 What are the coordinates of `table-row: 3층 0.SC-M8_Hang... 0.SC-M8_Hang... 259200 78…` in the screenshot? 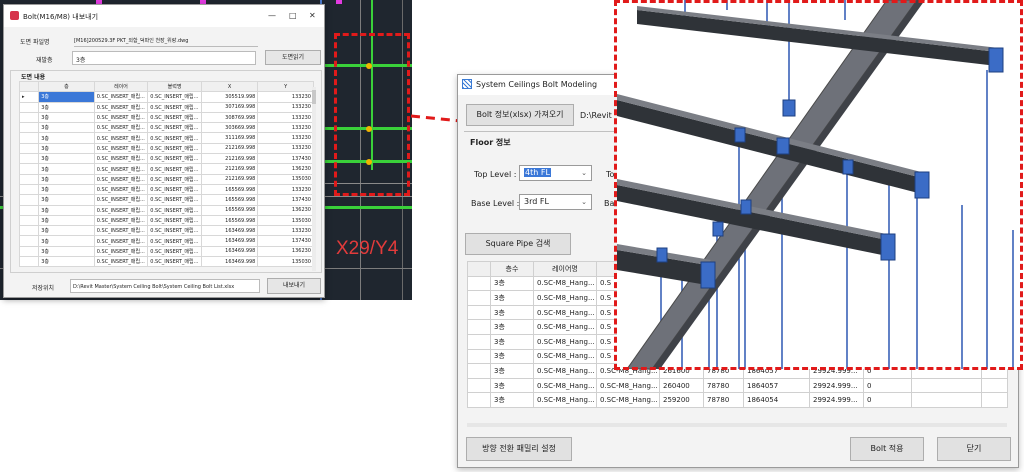 It's located at (737, 400).